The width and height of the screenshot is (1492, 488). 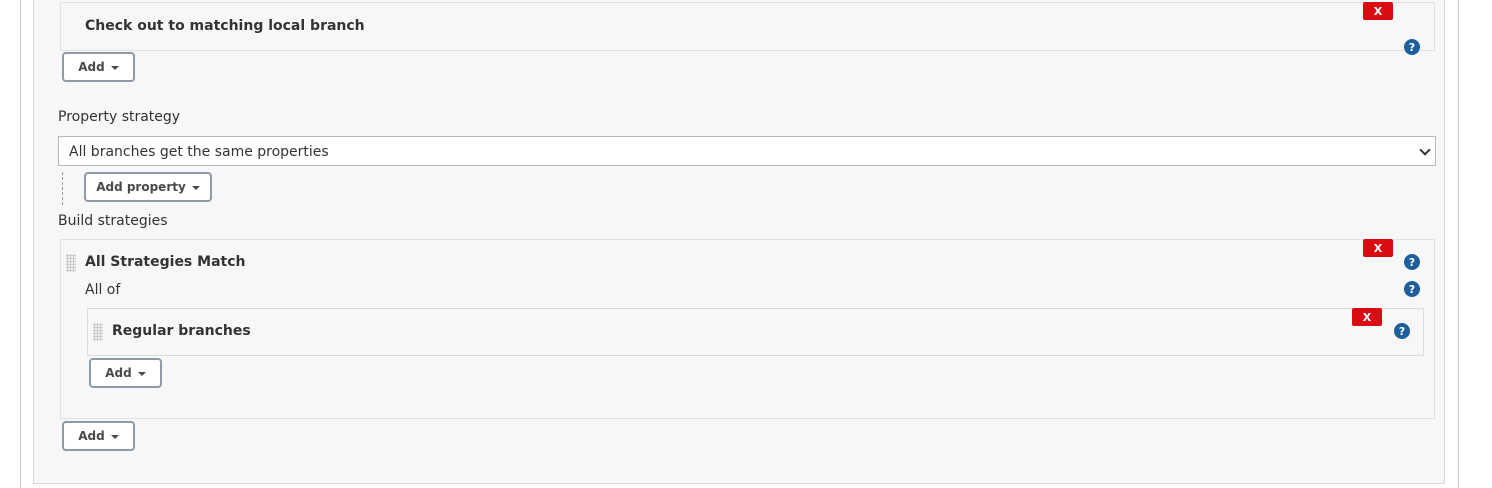 What do you see at coordinates (91, 436) in the screenshot?
I see `add-build-strategy-label: Add` at bounding box center [91, 436].